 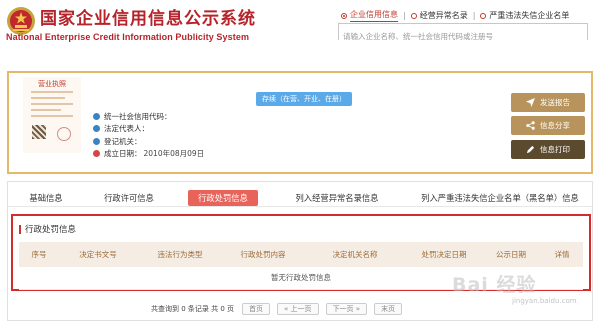 I want to click on search-tab-label: 企业信用信息, so click(x=374, y=15).